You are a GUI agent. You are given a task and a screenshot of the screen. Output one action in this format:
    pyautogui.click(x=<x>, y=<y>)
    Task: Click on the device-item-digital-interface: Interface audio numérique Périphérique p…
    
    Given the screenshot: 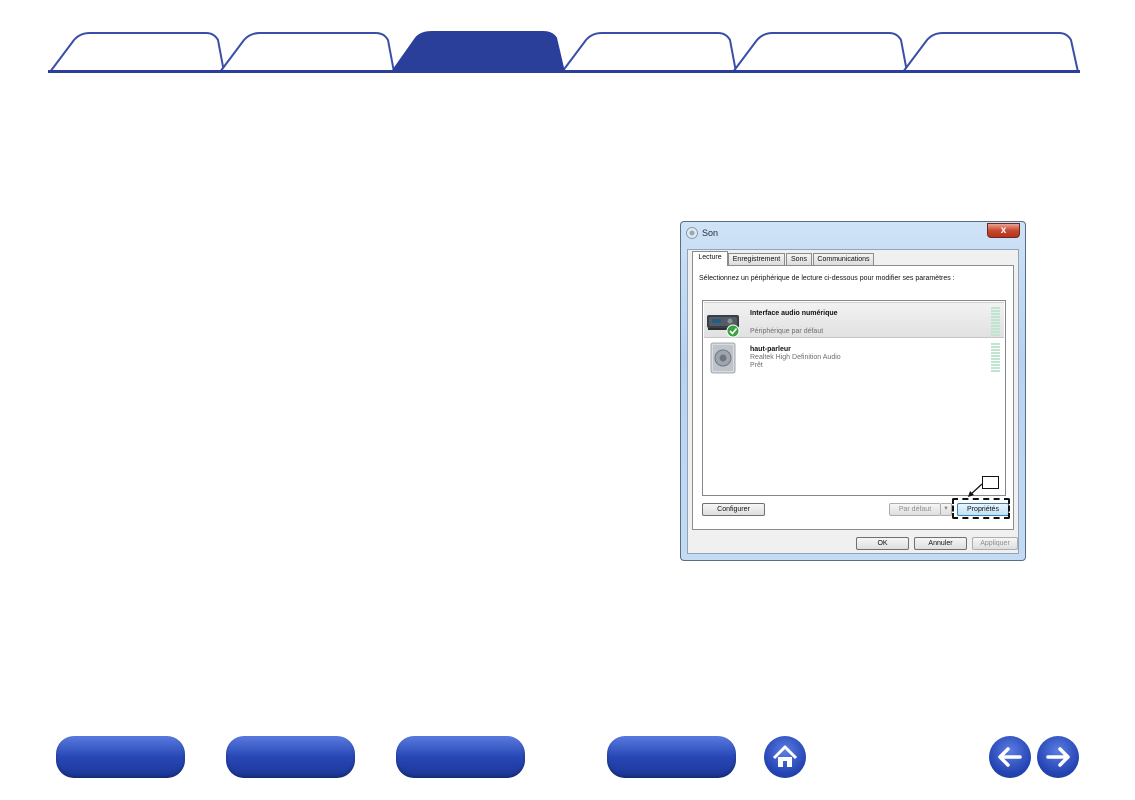 What is the action you would take?
    pyautogui.click(x=854, y=320)
    